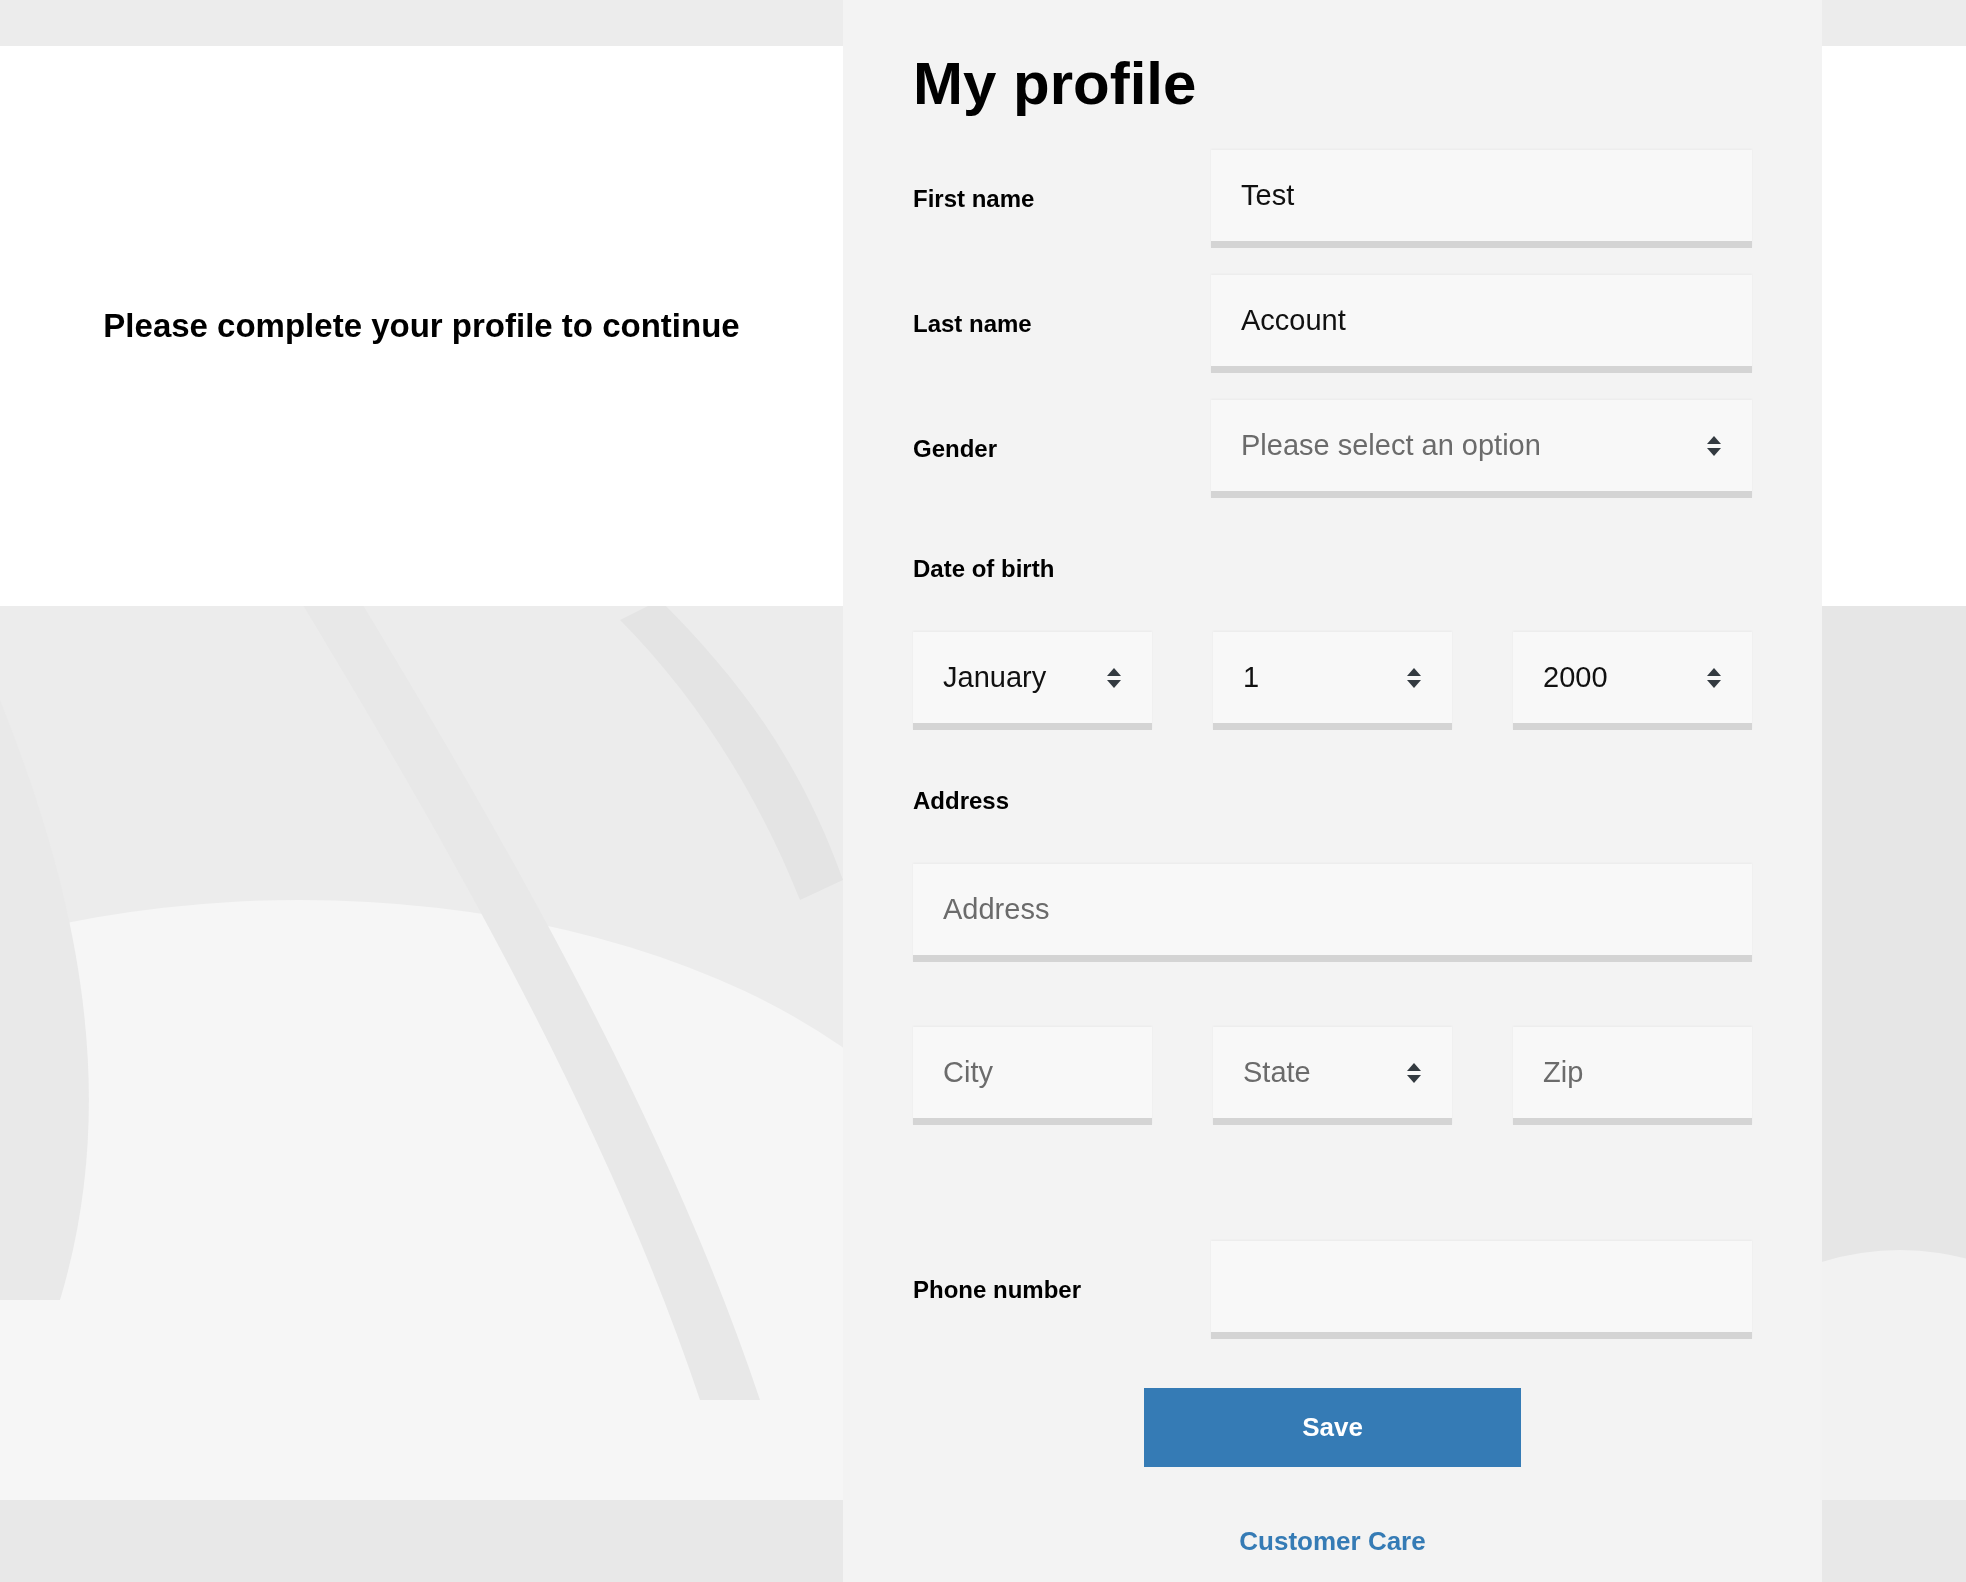 The width and height of the screenshot is (1966, 1582). What do you see at coordinates (1055, 84) in the screenshot?
I see `page-title: My profile` at bounding box center [1055, 84].